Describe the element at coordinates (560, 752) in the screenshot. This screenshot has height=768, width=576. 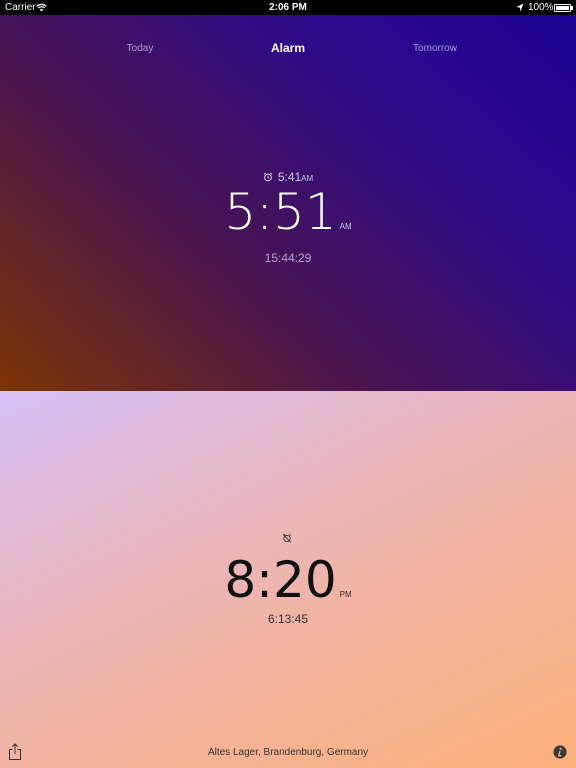
I see `info-icon` at that location.